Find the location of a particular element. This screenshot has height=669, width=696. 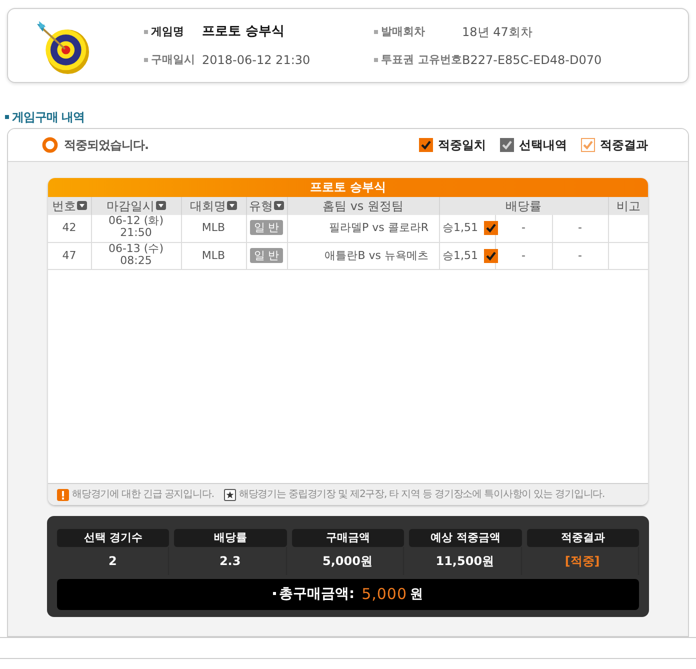

total-label: 총구매금액: is located at coordinates (316, 594).